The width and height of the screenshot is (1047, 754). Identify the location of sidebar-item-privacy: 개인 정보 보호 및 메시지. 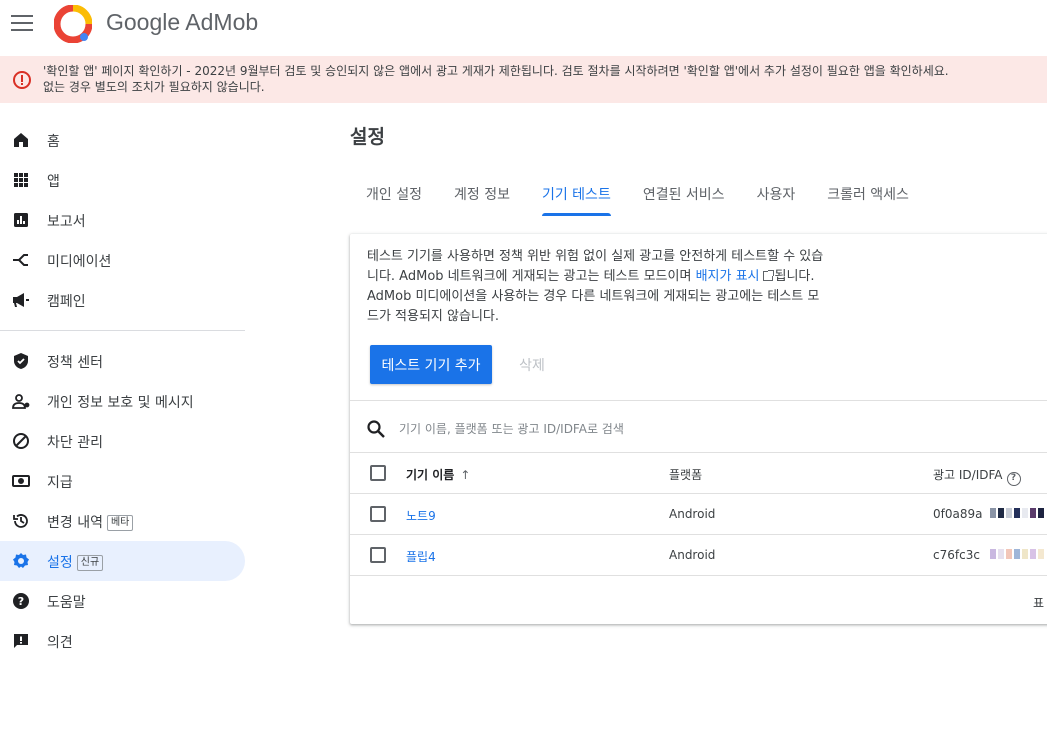
(122, 401).